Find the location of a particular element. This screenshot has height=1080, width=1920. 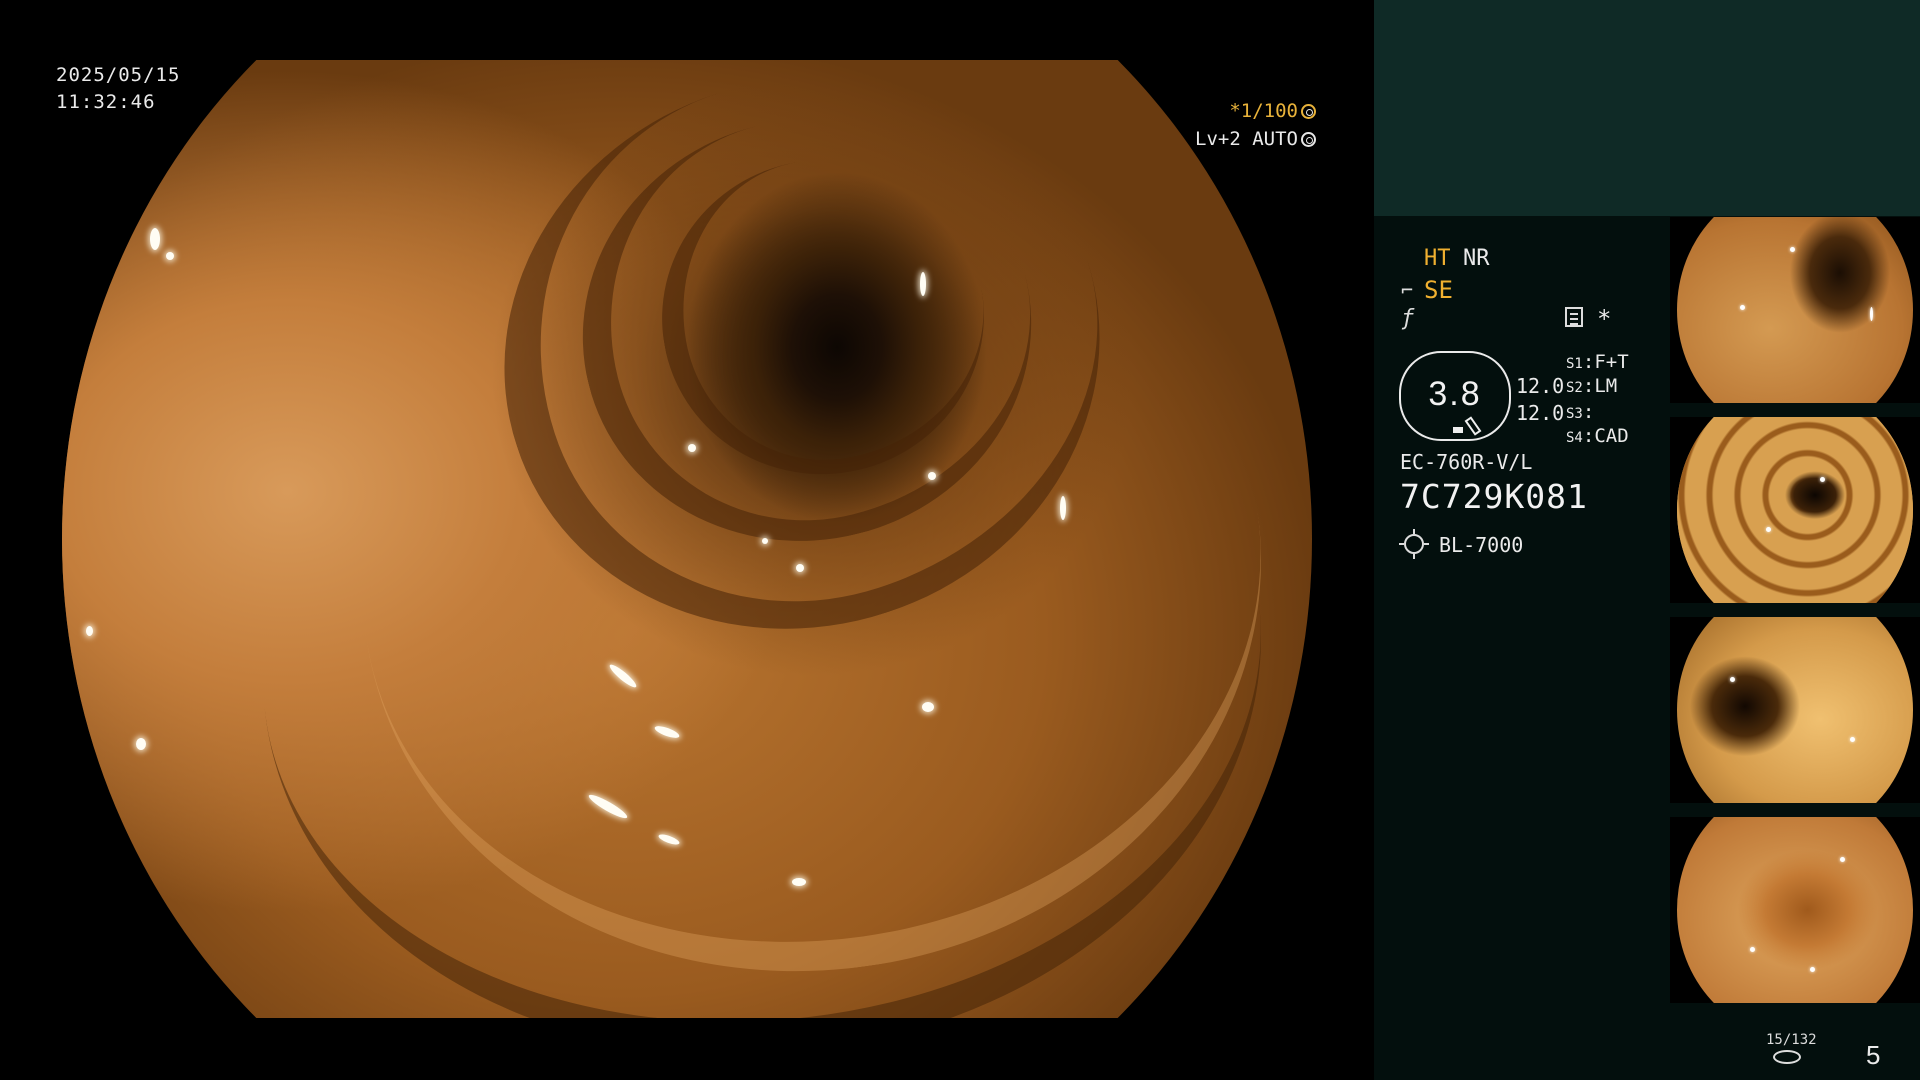

brightness-level-readout: Lv+2 AUTO is located at coordinates (1255, 139).